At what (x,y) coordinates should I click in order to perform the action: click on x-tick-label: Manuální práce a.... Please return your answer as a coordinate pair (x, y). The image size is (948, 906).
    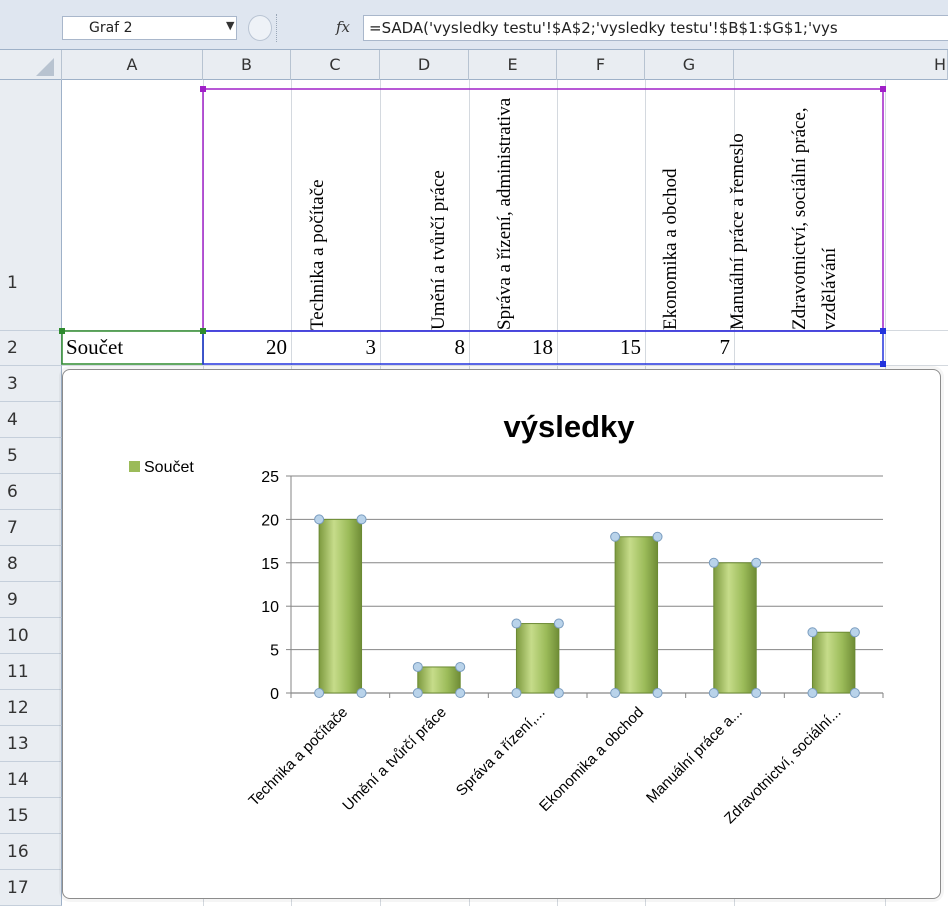
    Looking at the image, I should click on (694, 755).